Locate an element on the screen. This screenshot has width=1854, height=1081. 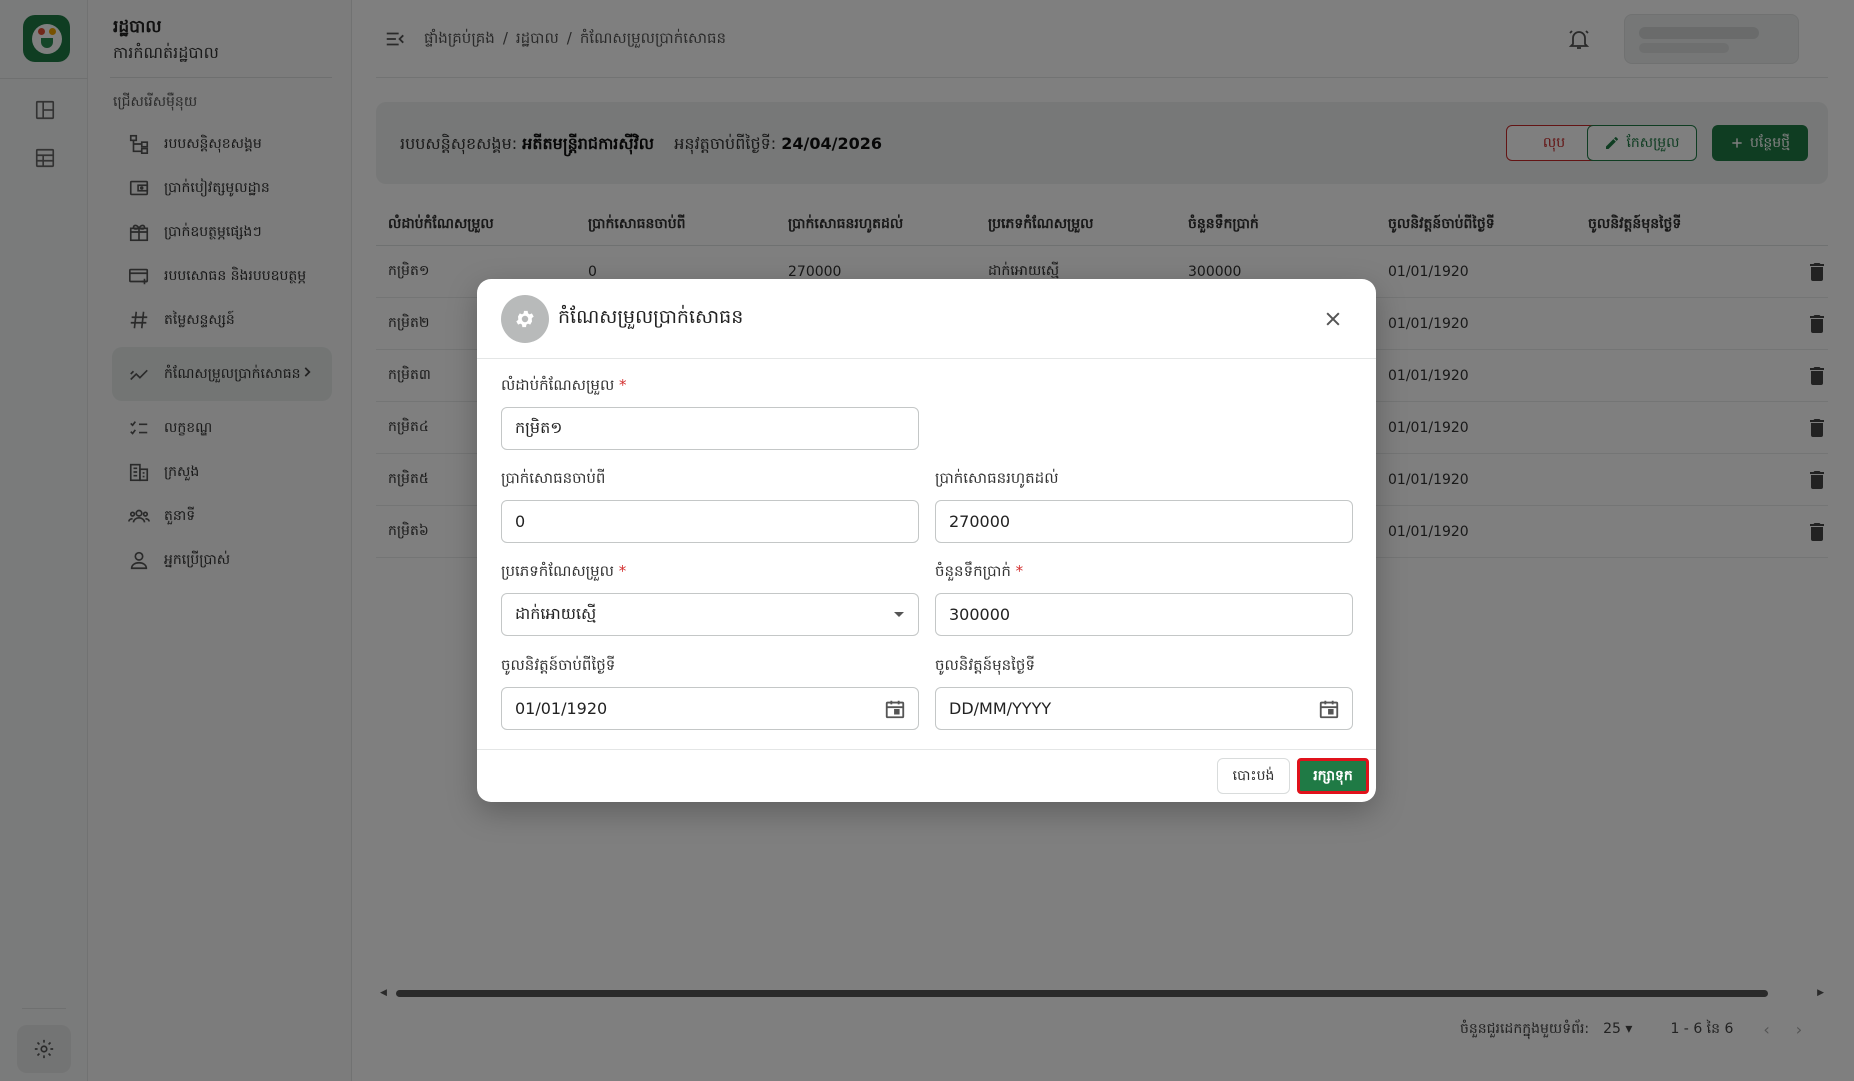
retire-before-placeholder: DD/MM/YYYY is located at coordinates (1000, 708).